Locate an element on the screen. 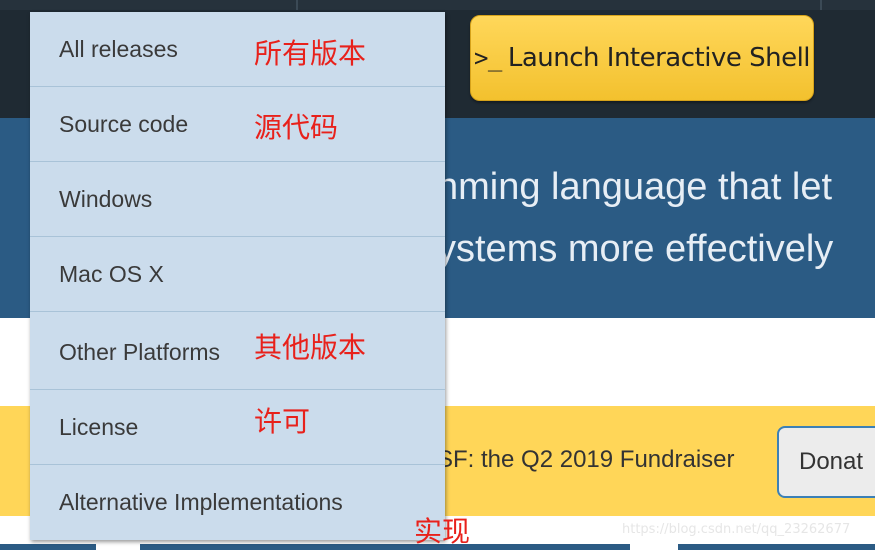 This screenshot has height=550, width=875. terminal-prompt-icon: >_ is located at coordinates (487, 58).